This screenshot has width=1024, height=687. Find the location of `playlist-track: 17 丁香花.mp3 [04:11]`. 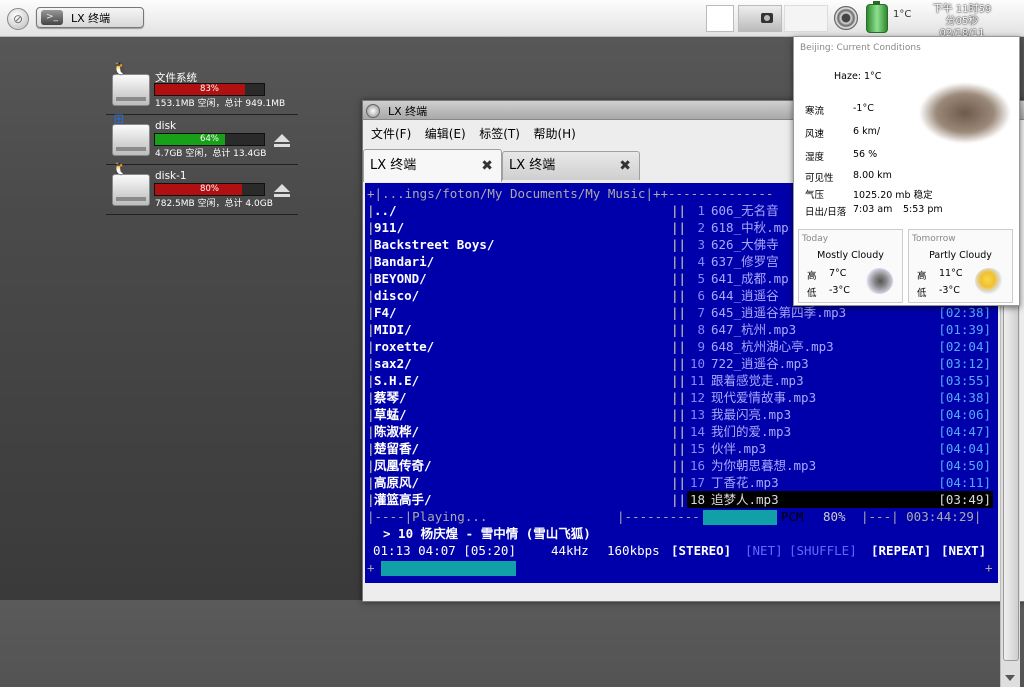

playlist-track: 17 丁香花.mp3 [04:11] is located at coordinates (840, 482).